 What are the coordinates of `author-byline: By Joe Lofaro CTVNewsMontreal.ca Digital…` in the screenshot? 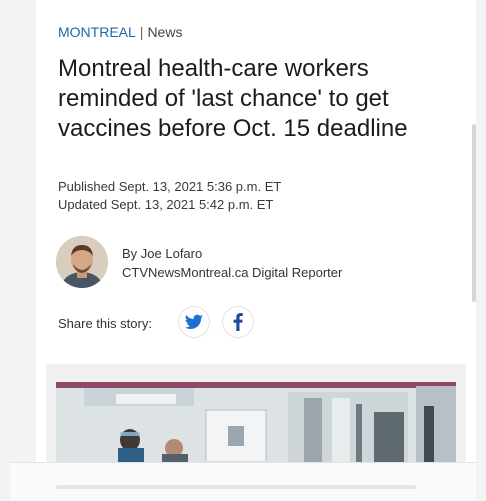 It's located at (272, 263).